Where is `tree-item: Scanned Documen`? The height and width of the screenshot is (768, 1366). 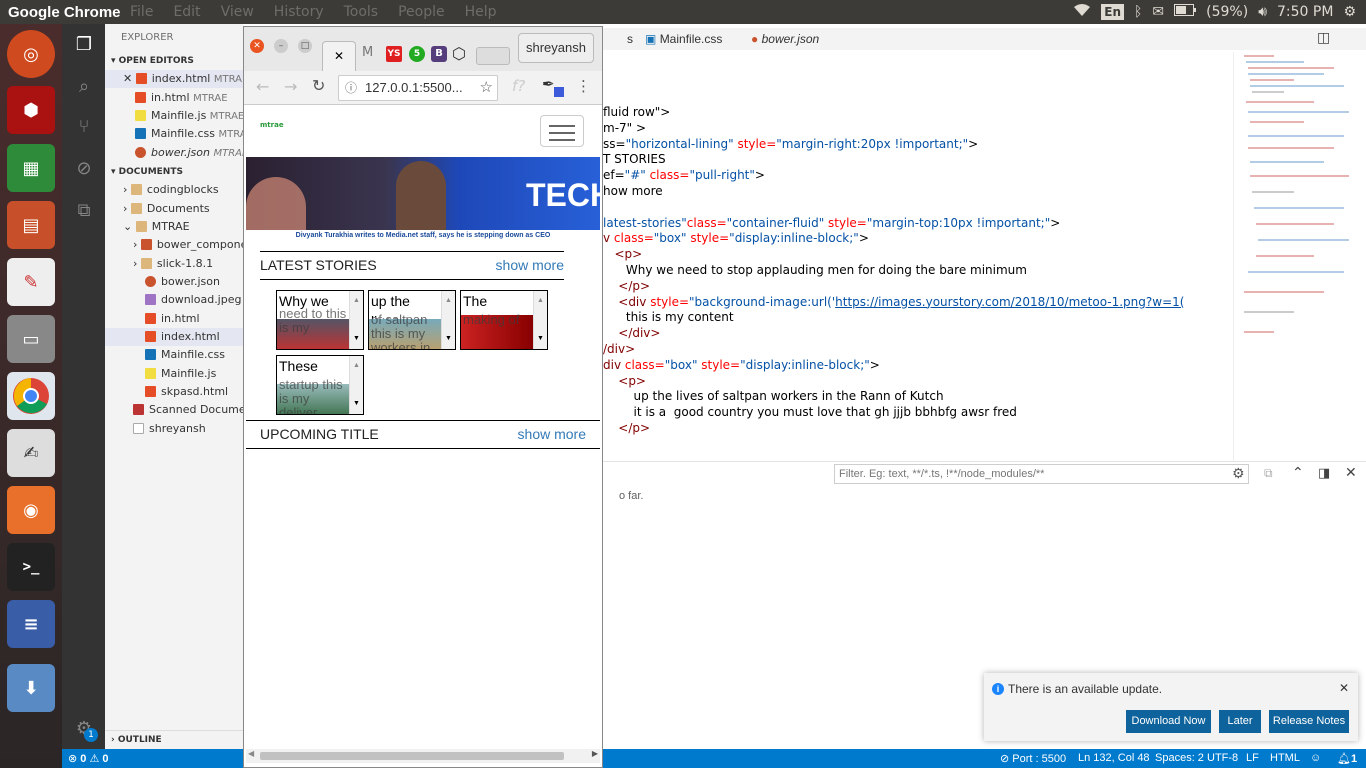 tree-item: Scanned Documen is located at coordinates (174, 410).